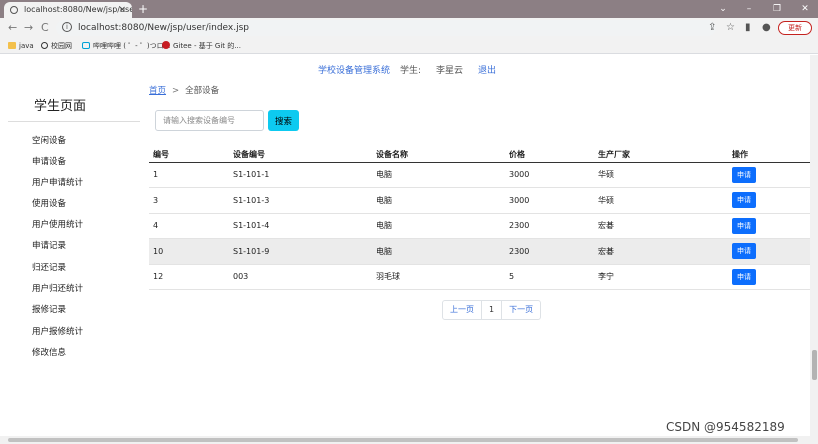 This screenshot has height=444, width=818. I want to click on next-page-link: 下一页, so click(520, 310).